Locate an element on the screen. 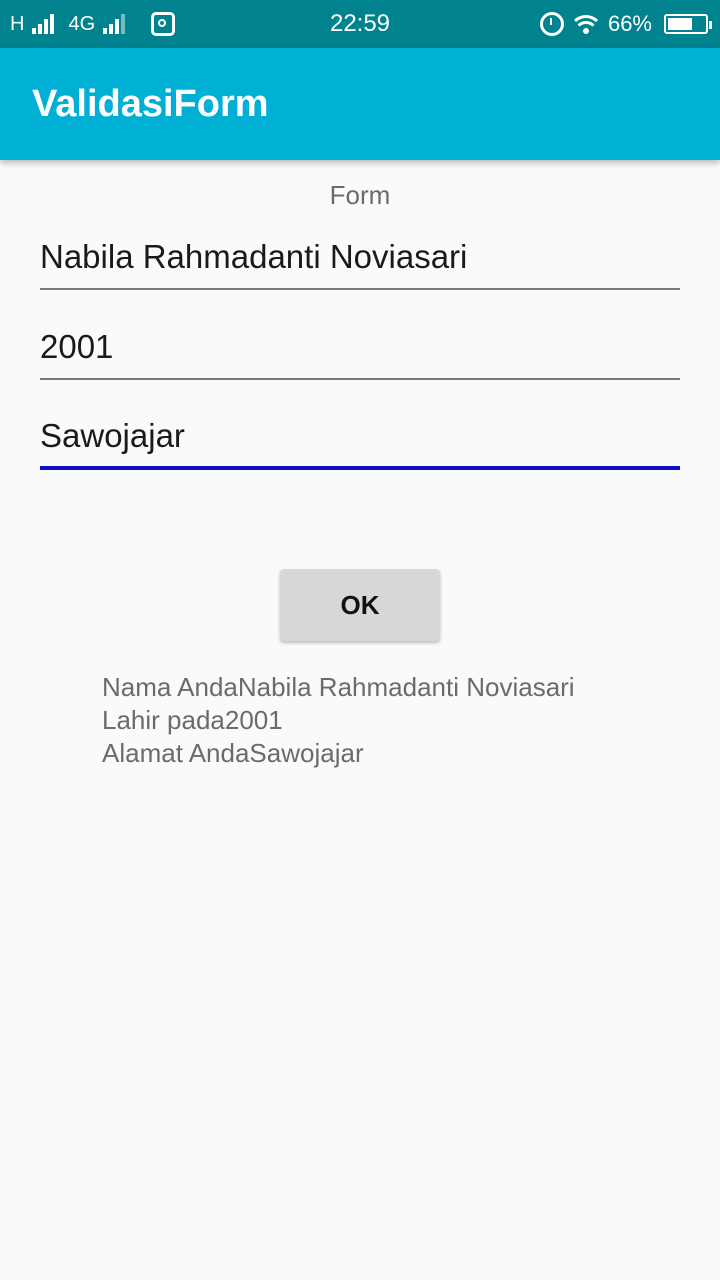 The image size is (720, 1280). battery-icon is located at coordinates (688, 24).